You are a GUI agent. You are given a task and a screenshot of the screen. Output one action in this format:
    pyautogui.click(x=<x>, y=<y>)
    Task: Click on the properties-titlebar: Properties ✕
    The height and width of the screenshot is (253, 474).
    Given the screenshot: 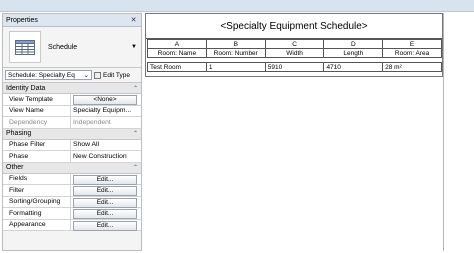 What is the action you would take?
    pyautogui.click(x=72, y=20)
    